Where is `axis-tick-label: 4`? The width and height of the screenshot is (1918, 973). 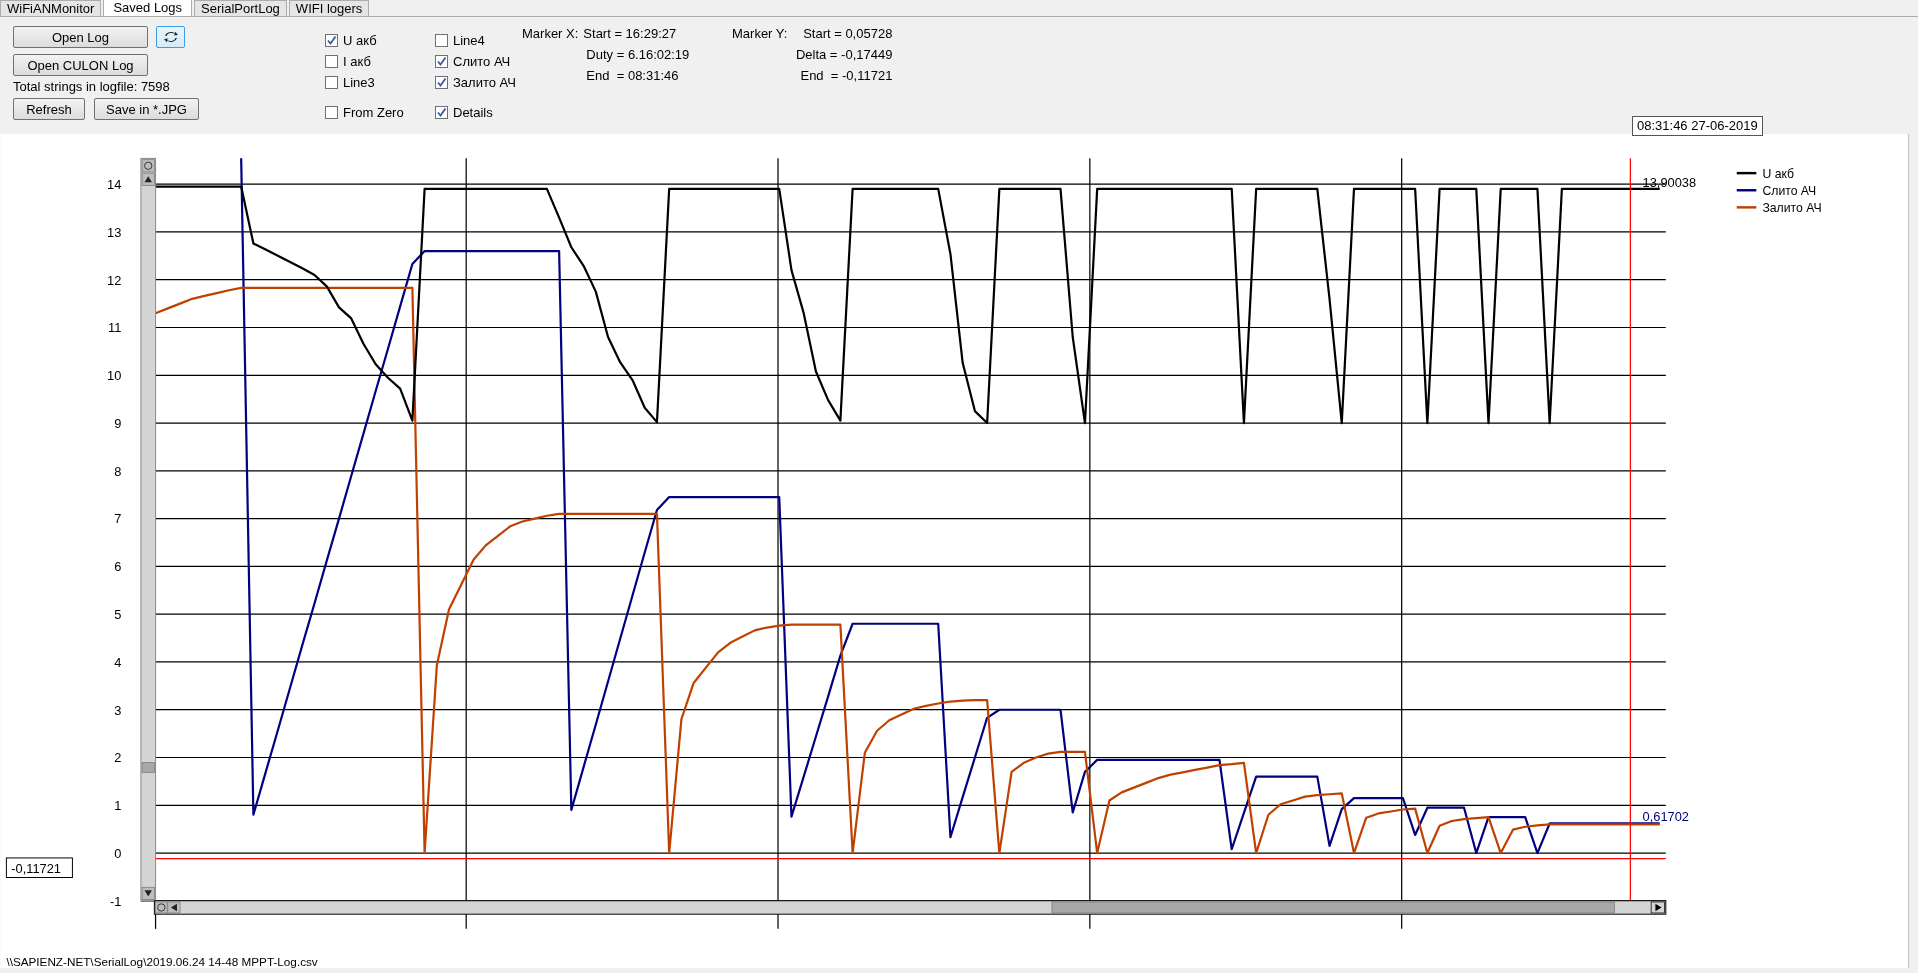
axis-tick-label: 4 is located at coordinates (118, 662).